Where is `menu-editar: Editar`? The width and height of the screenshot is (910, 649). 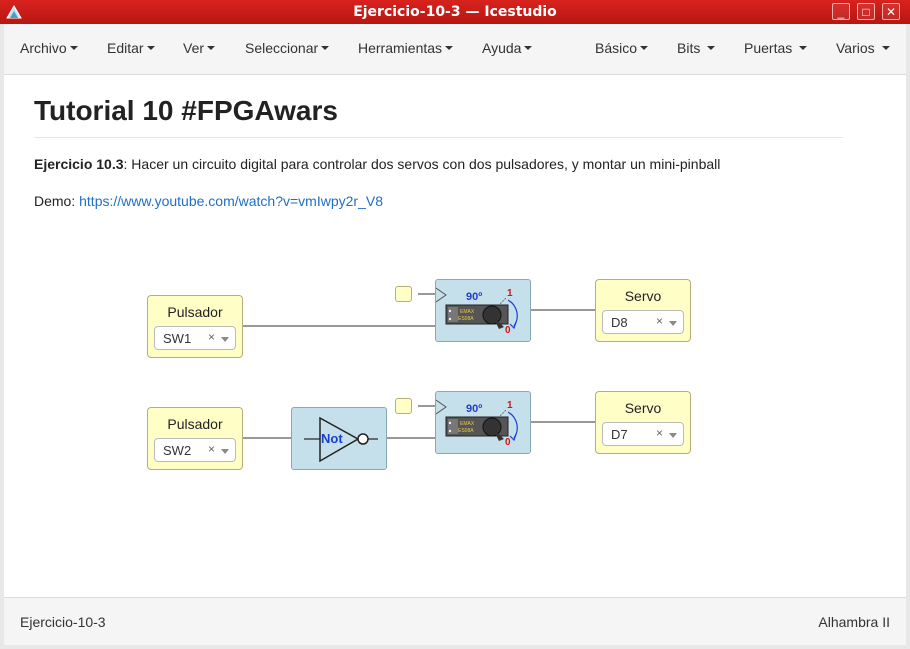
menu-editar: Editar is located at coordinates (131, 48).